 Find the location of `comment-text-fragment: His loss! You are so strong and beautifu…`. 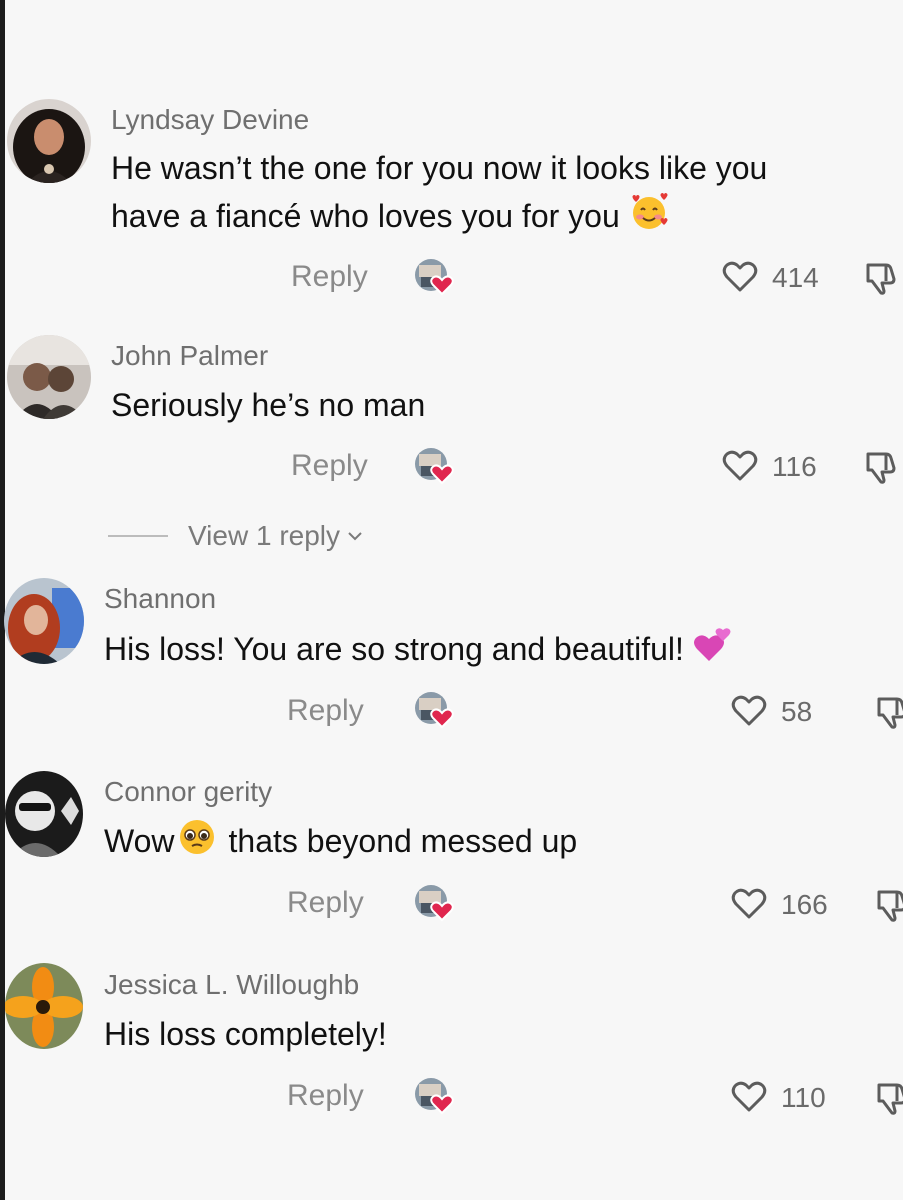

comment-text-fragment: His loss! You are so strong and beautifu… is located at coordinates (394, 649).